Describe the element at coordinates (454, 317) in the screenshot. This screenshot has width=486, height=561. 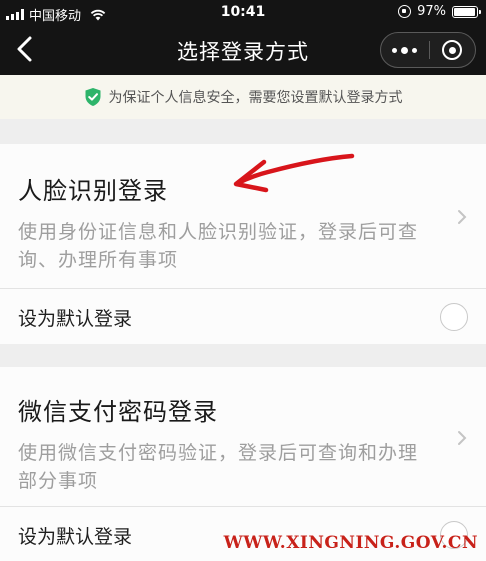
I see `default-radio-face` at that location.